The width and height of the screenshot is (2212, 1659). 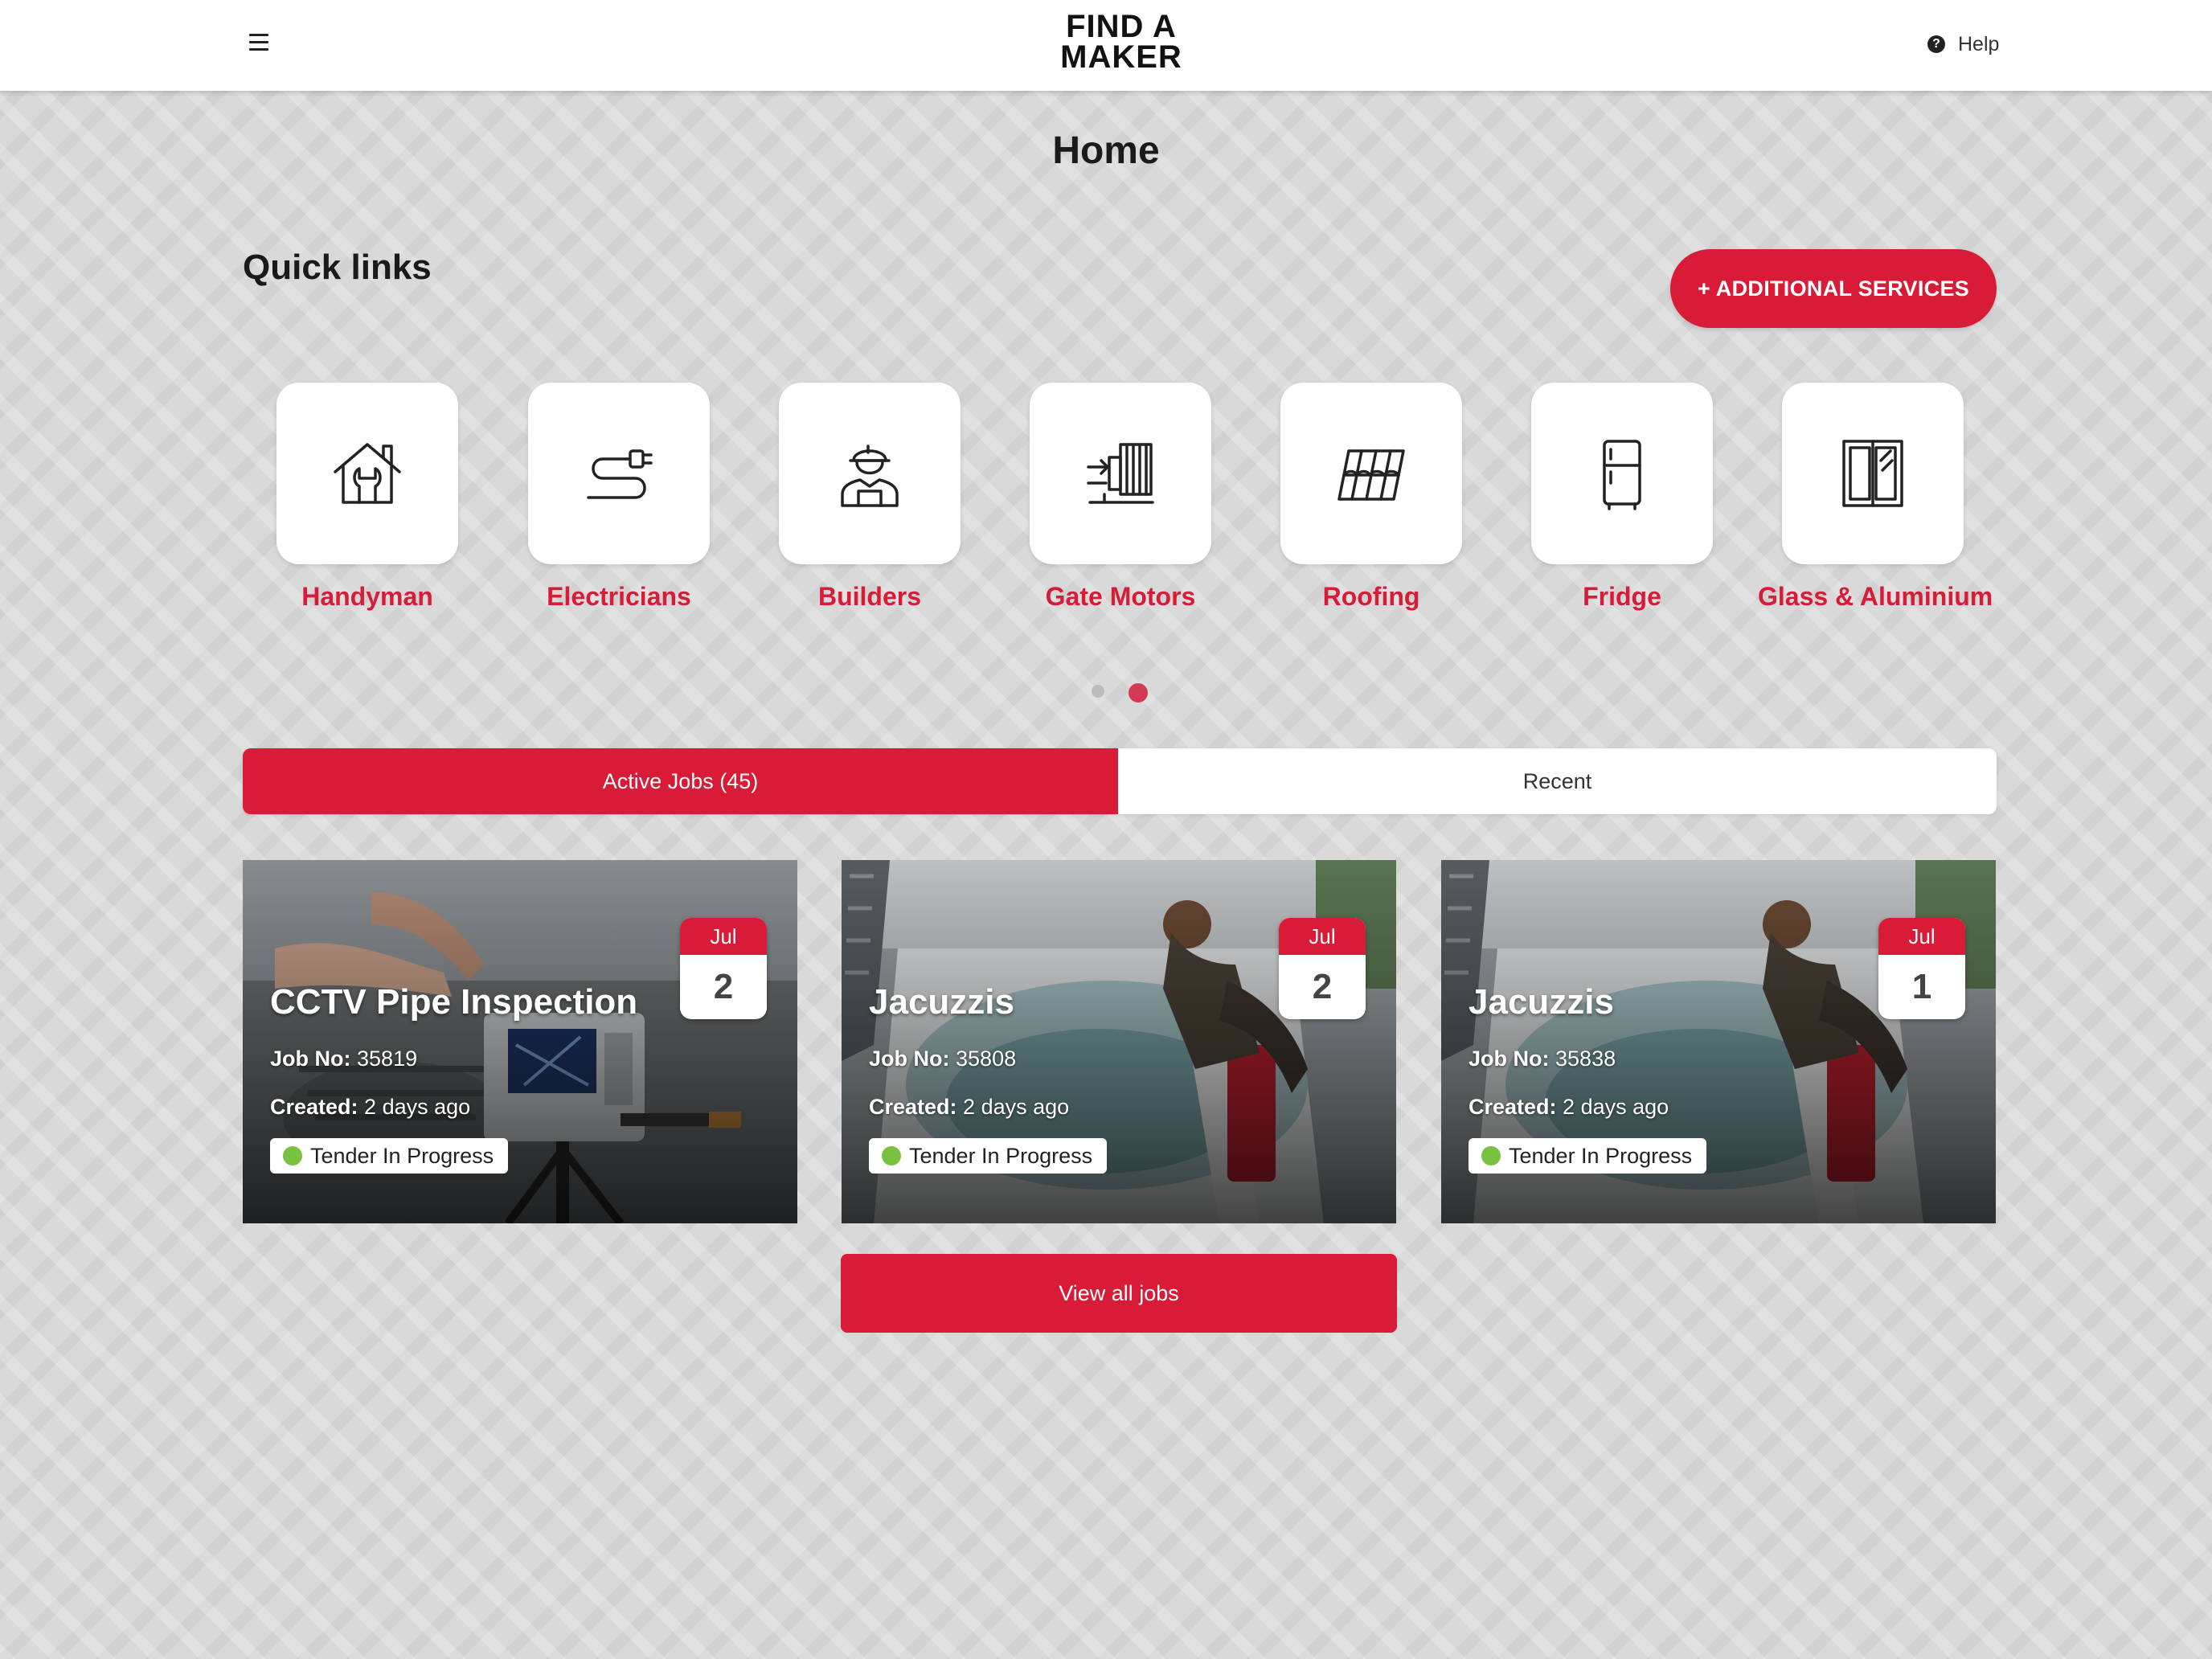 What do you see at coordinates (1557, 781) in the screenshot?
I see `tab-recent: Recent` at bounding box center [1557, 781].